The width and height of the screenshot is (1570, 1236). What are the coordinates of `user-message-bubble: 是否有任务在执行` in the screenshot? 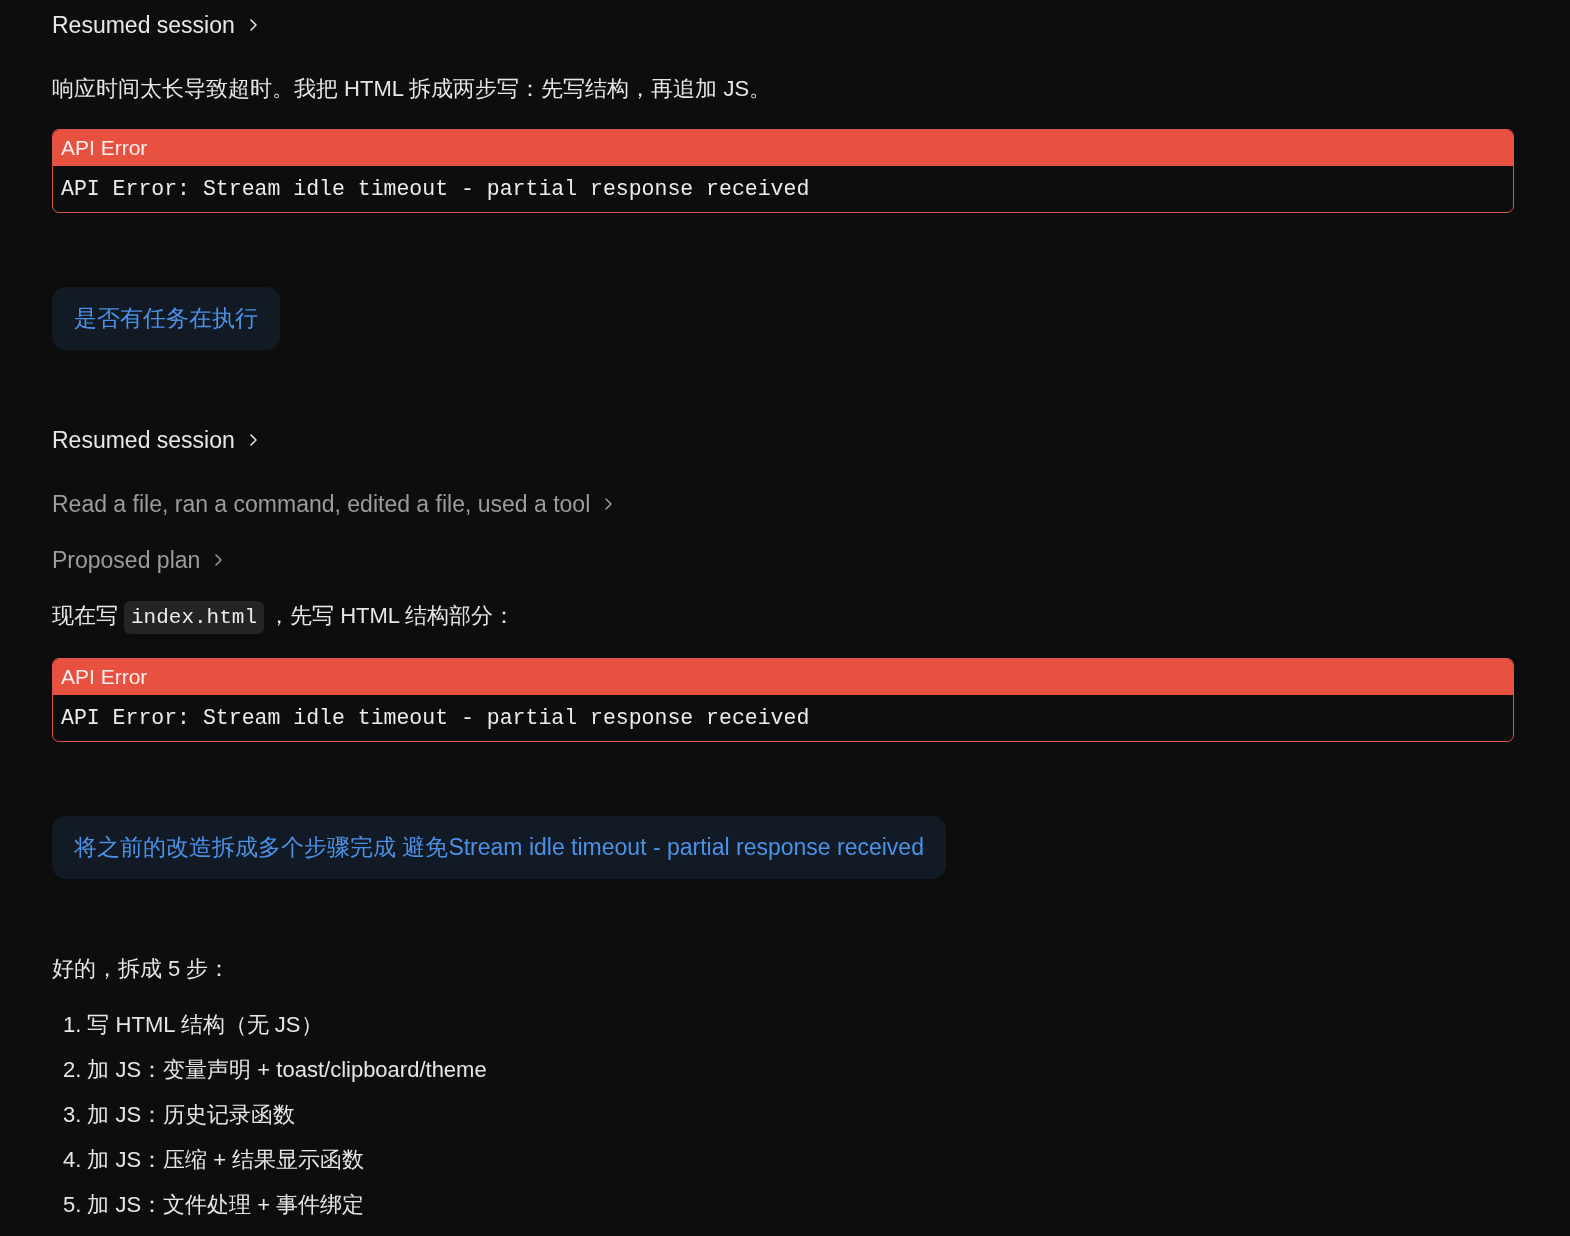 It's located at (166, 318).